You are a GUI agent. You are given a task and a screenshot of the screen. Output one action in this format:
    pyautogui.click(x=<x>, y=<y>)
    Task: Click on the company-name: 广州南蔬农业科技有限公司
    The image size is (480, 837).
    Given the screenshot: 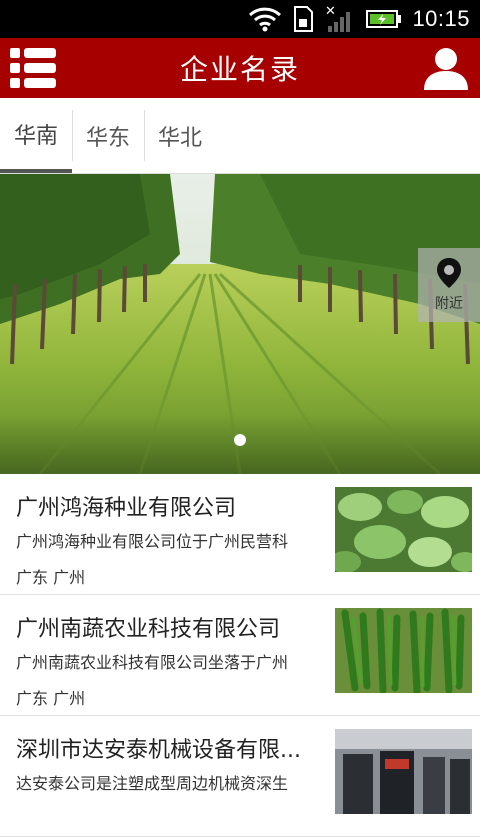 What is the action you would take?
    pyautogui.click(x=148, y=629)
    